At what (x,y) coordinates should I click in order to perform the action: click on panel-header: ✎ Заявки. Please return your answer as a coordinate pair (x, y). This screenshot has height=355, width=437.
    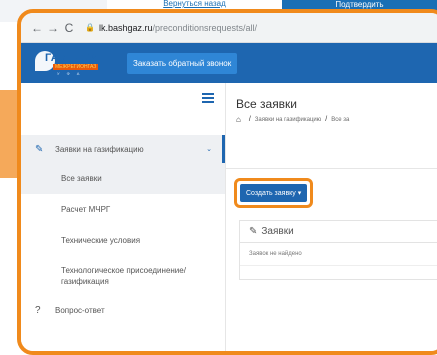
    Looking at the image, I should click on (338, 232).